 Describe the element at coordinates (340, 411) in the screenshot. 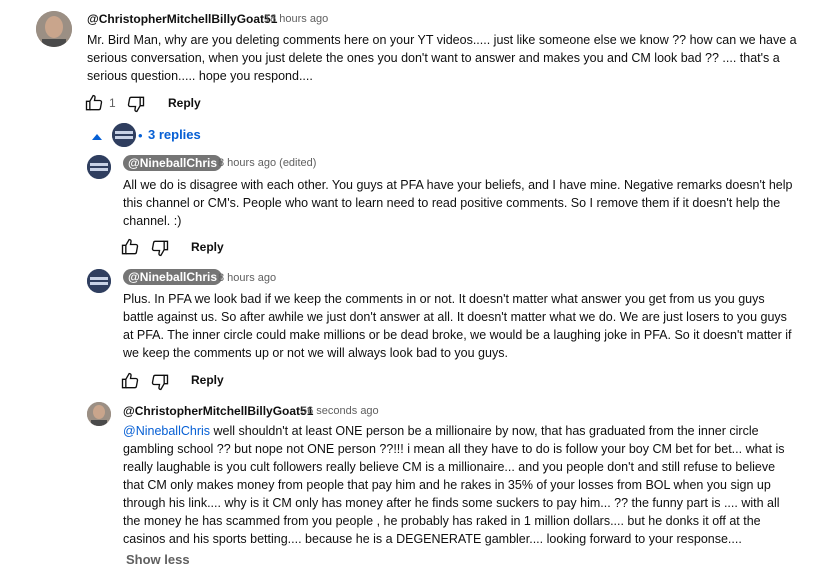

I see `reply-timestamp: 56 seconds ago` at that location.